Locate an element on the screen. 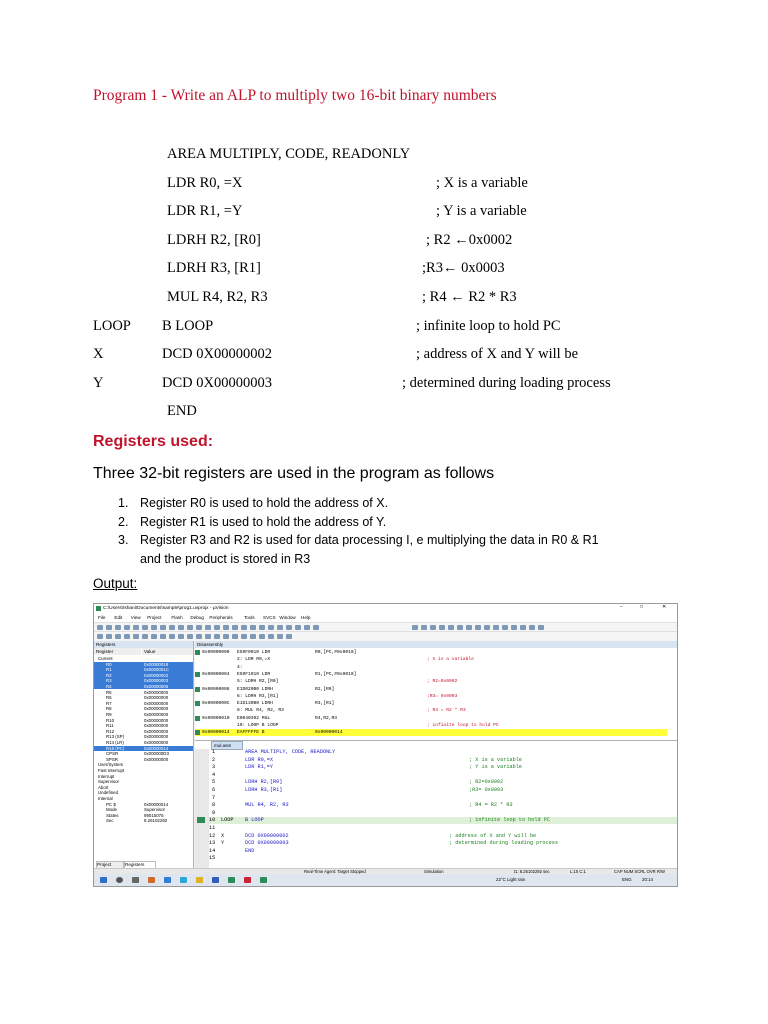 The width and height of the screenshot is (768, 1024). register-row: R7 0x00000000 is located at coordinates (143, 703).